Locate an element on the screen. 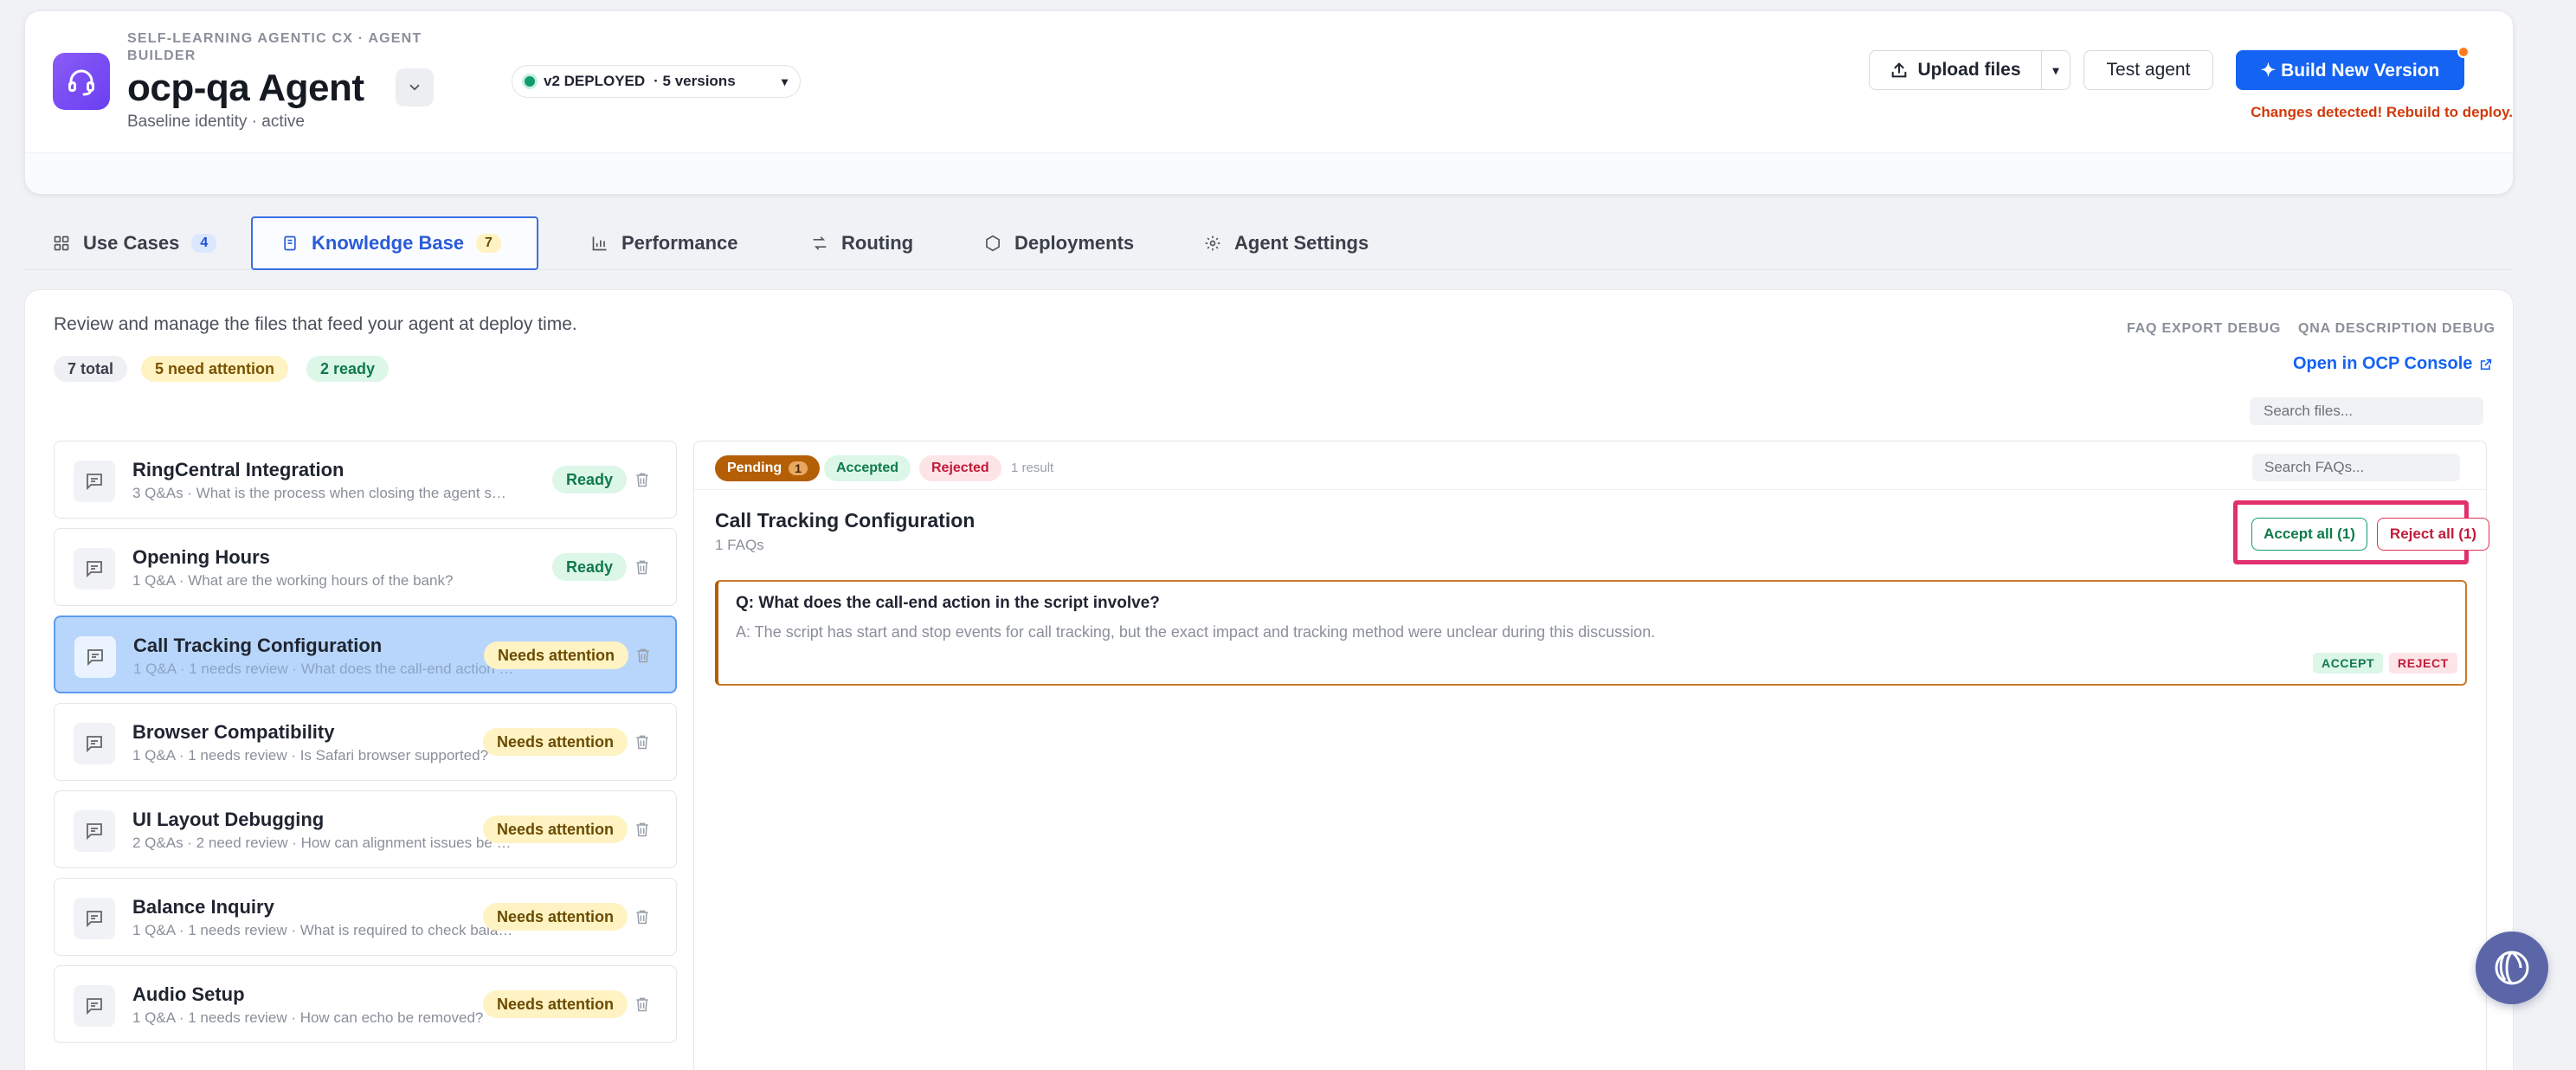 Image resolution: width=2576 pixels, height=1070 pixels. version-selector: v2 DEPLOYED · 5 versions ▾ is located at coordinates (656, 81).